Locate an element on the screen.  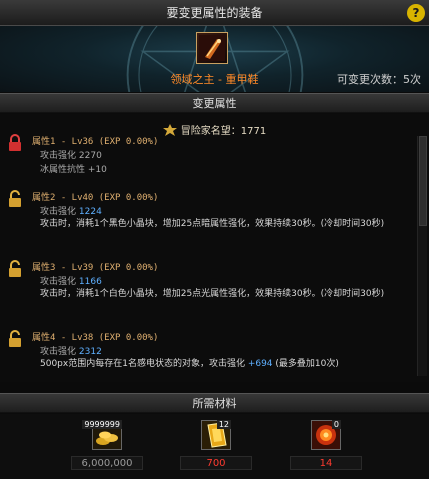
materials-panel: 9999999 6,000,000 12 700 0 14 is located at coordinates (214, 446).